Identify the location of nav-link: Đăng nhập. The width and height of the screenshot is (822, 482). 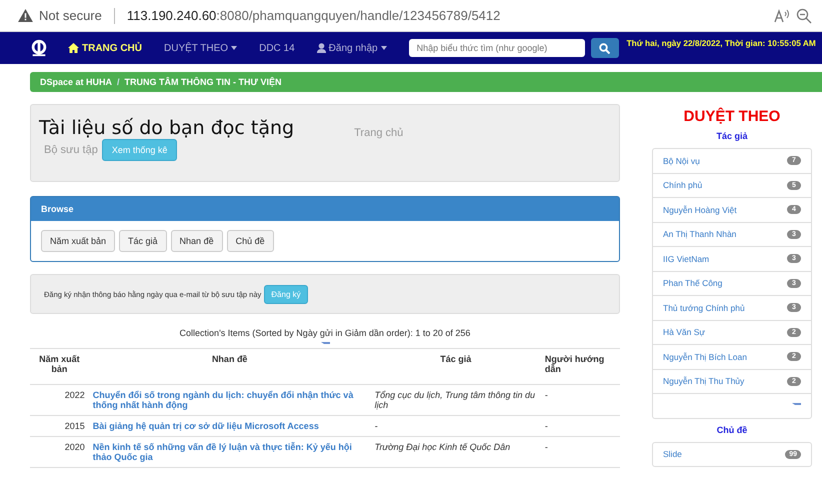
(351, 48).